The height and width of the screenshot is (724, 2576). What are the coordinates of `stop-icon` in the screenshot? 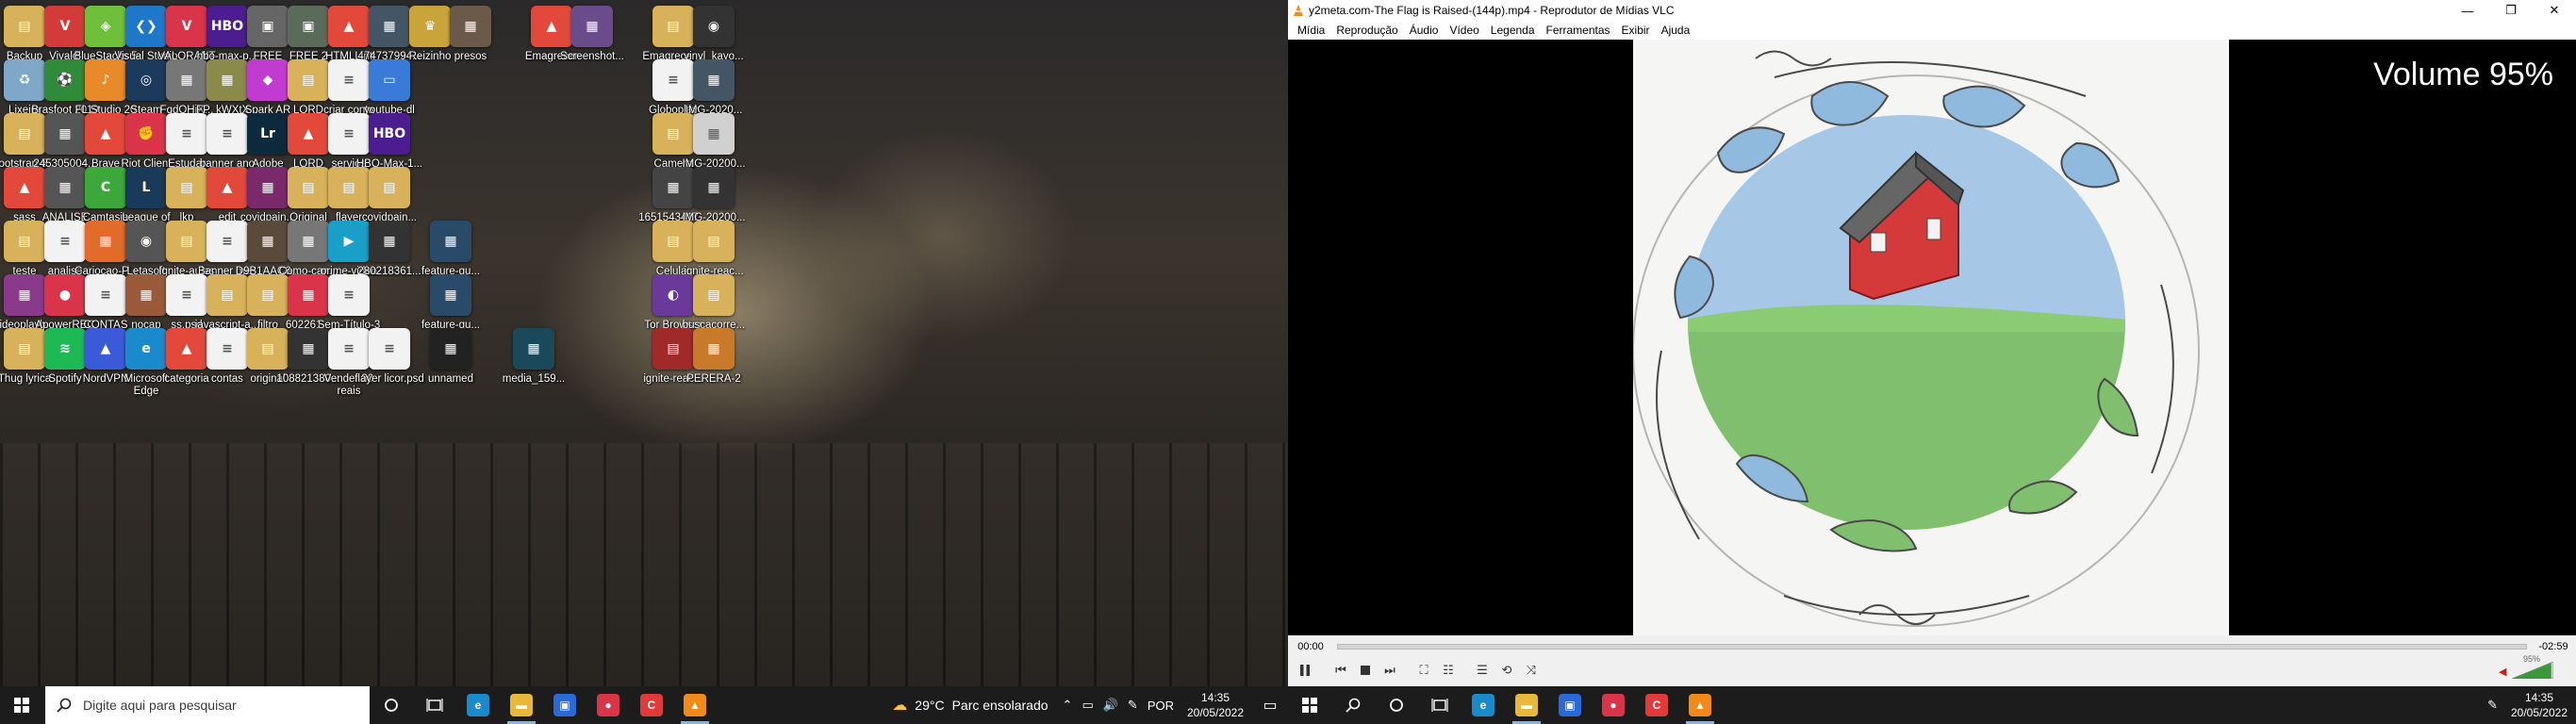 It's located at (1365, 670).